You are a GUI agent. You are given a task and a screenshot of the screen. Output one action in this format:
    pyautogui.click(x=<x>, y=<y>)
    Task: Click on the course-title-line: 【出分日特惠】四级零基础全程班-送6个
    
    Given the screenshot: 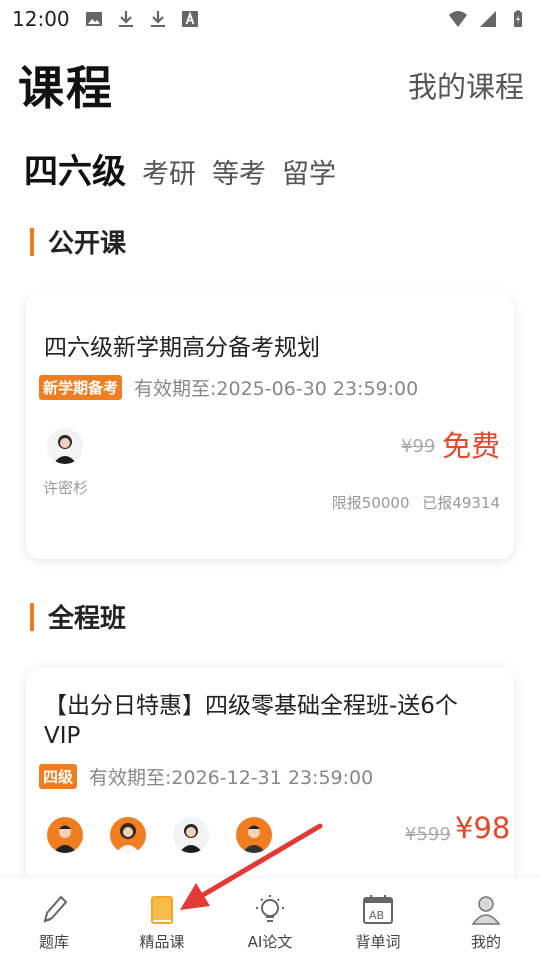 What is the action you would take?
    pyautogui.click(x=251, y=706)
    